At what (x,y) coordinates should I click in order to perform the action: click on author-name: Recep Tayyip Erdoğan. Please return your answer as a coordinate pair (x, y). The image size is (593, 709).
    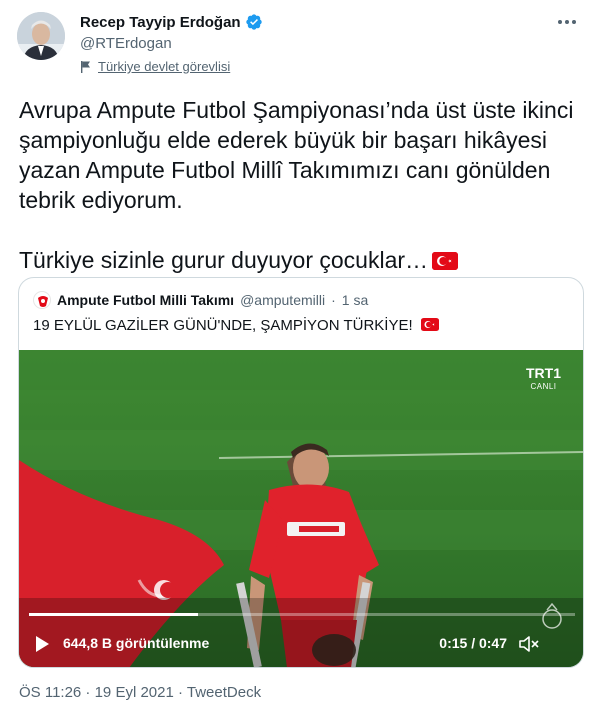
    Looking at the image, I should click on (160, 22).